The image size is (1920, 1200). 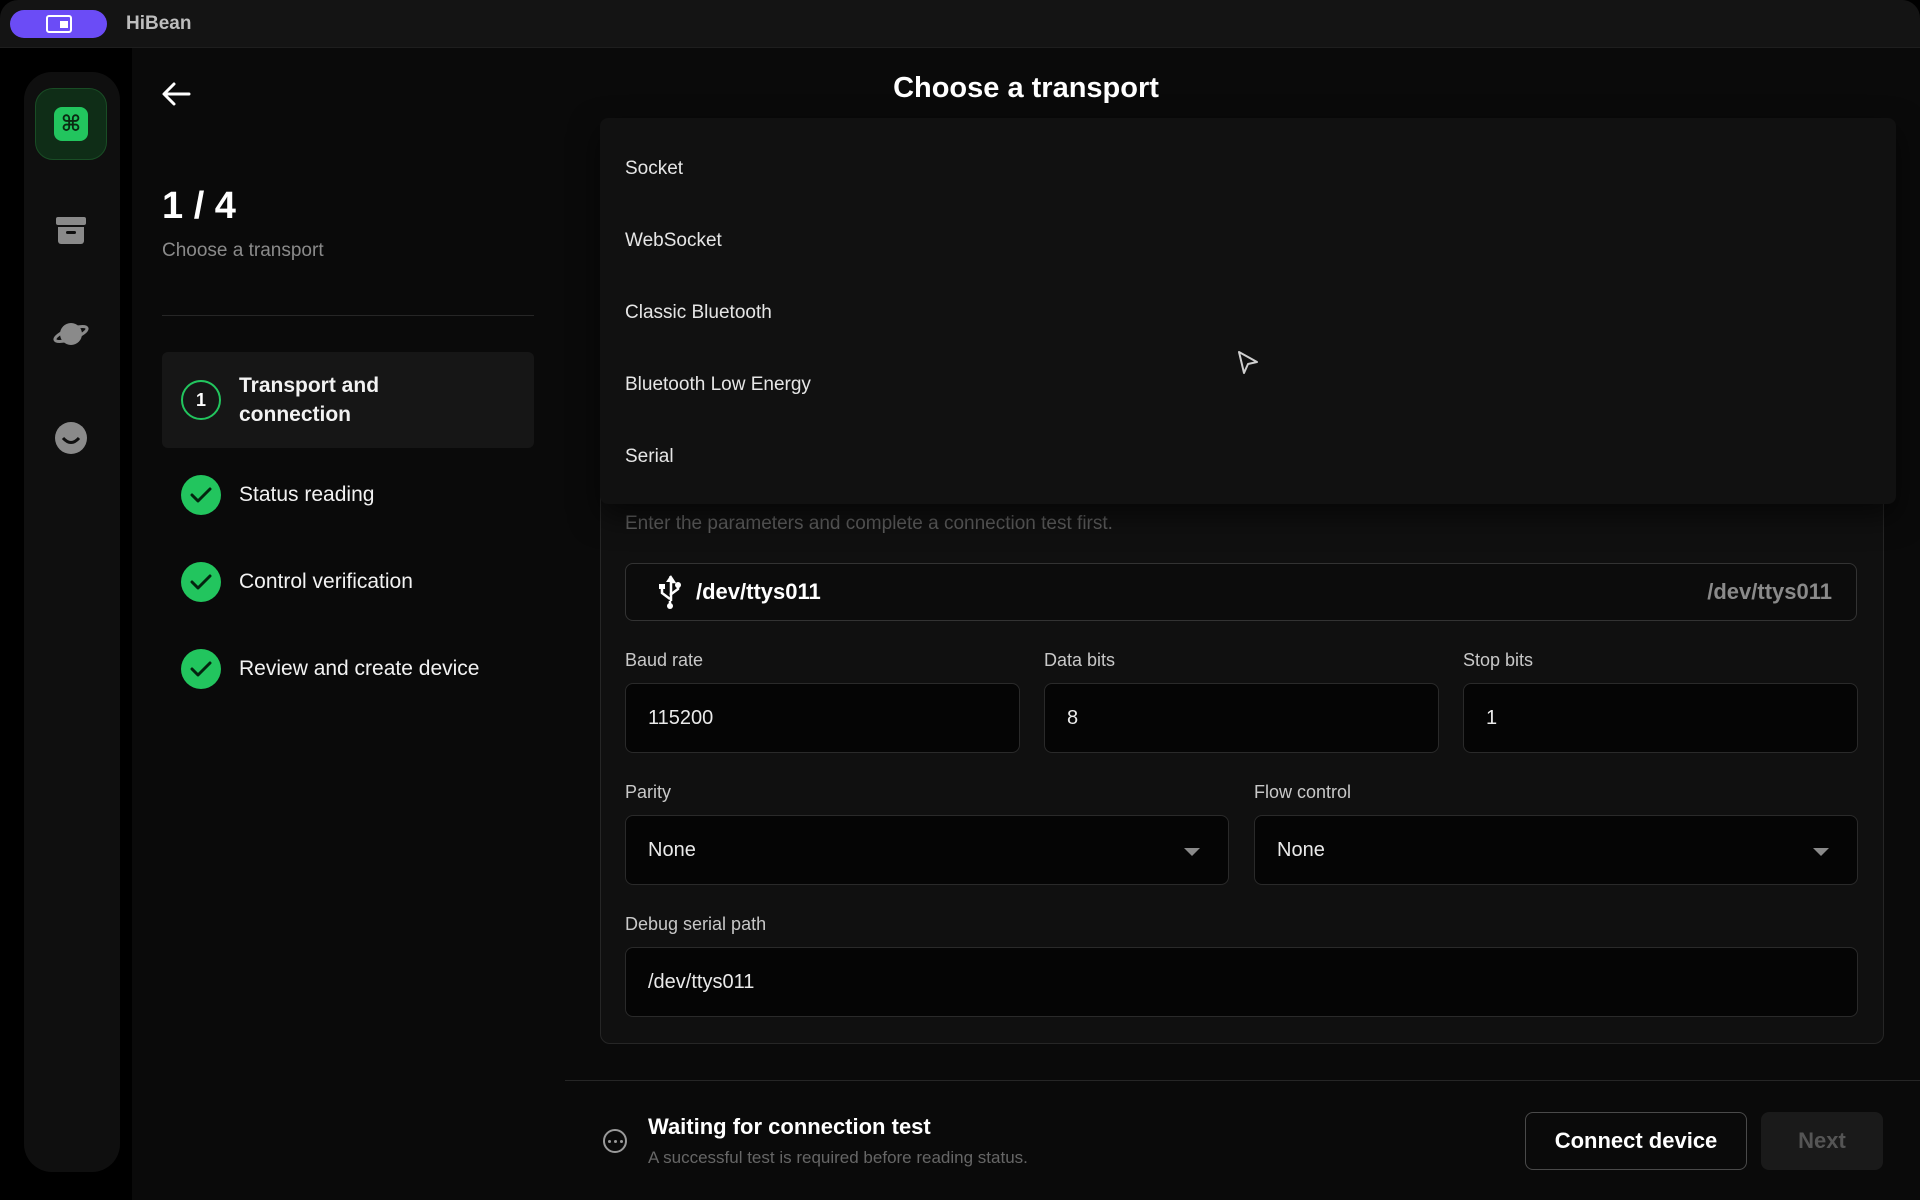 I want to click on archive-icon, so click(x=71, y=230).